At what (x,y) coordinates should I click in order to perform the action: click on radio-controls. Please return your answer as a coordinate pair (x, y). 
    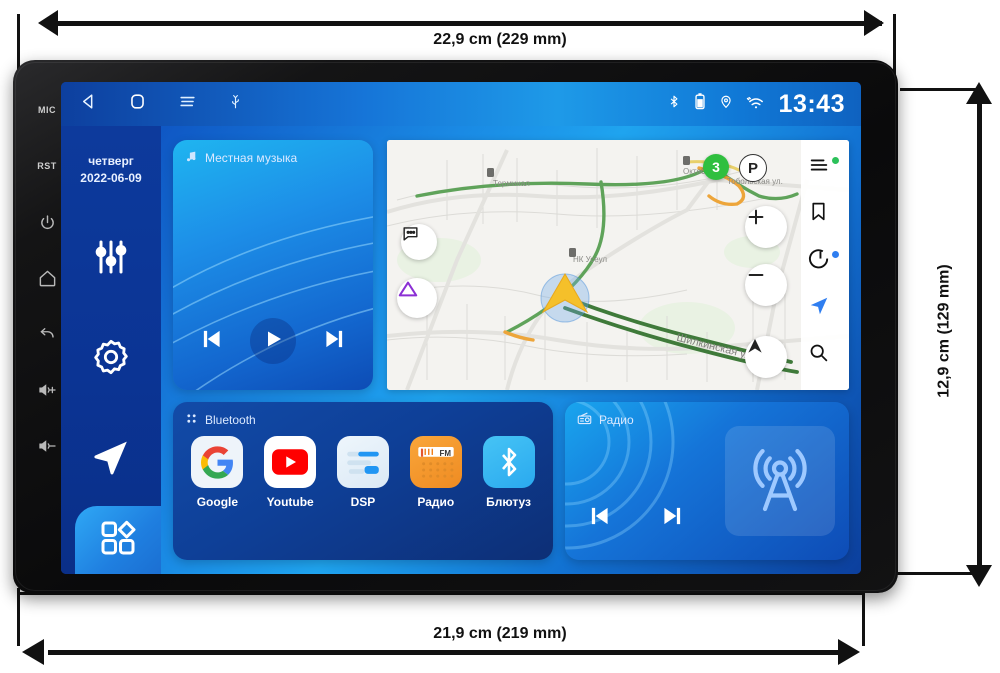
    Looking at the image, I should click on (636, 518).